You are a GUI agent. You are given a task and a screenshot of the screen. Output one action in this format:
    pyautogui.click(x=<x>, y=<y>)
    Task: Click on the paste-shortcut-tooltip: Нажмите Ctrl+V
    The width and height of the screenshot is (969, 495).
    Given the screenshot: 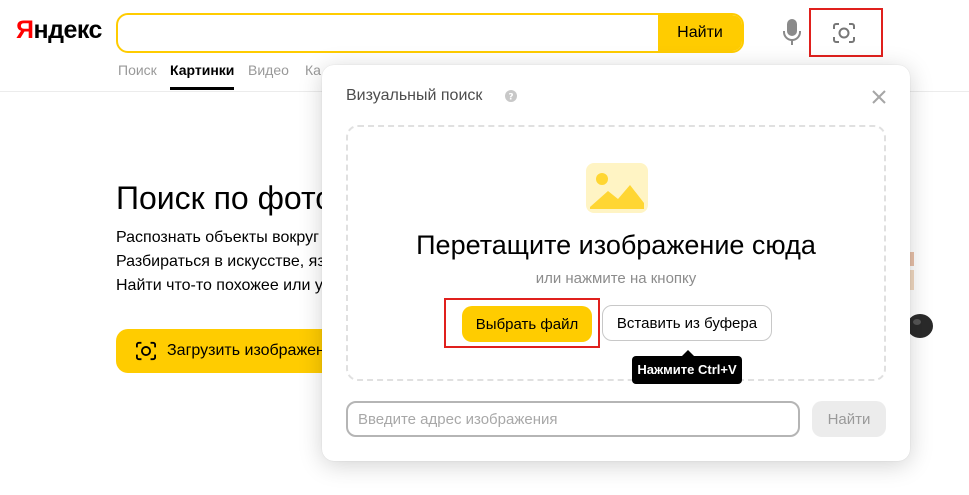 What is the action you would take?
    pyautogui.click(x=687, y=367)
    